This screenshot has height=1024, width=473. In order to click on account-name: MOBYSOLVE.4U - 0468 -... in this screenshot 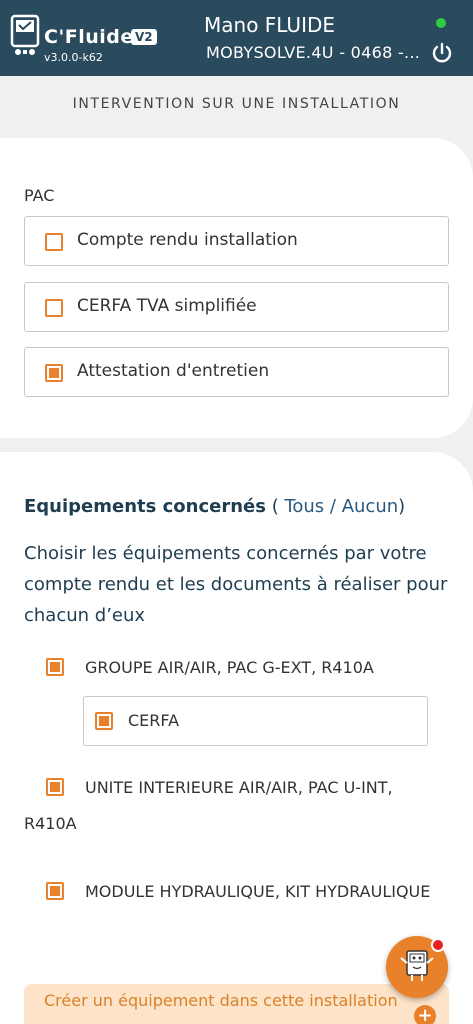, I will do `click(313, 52)`.